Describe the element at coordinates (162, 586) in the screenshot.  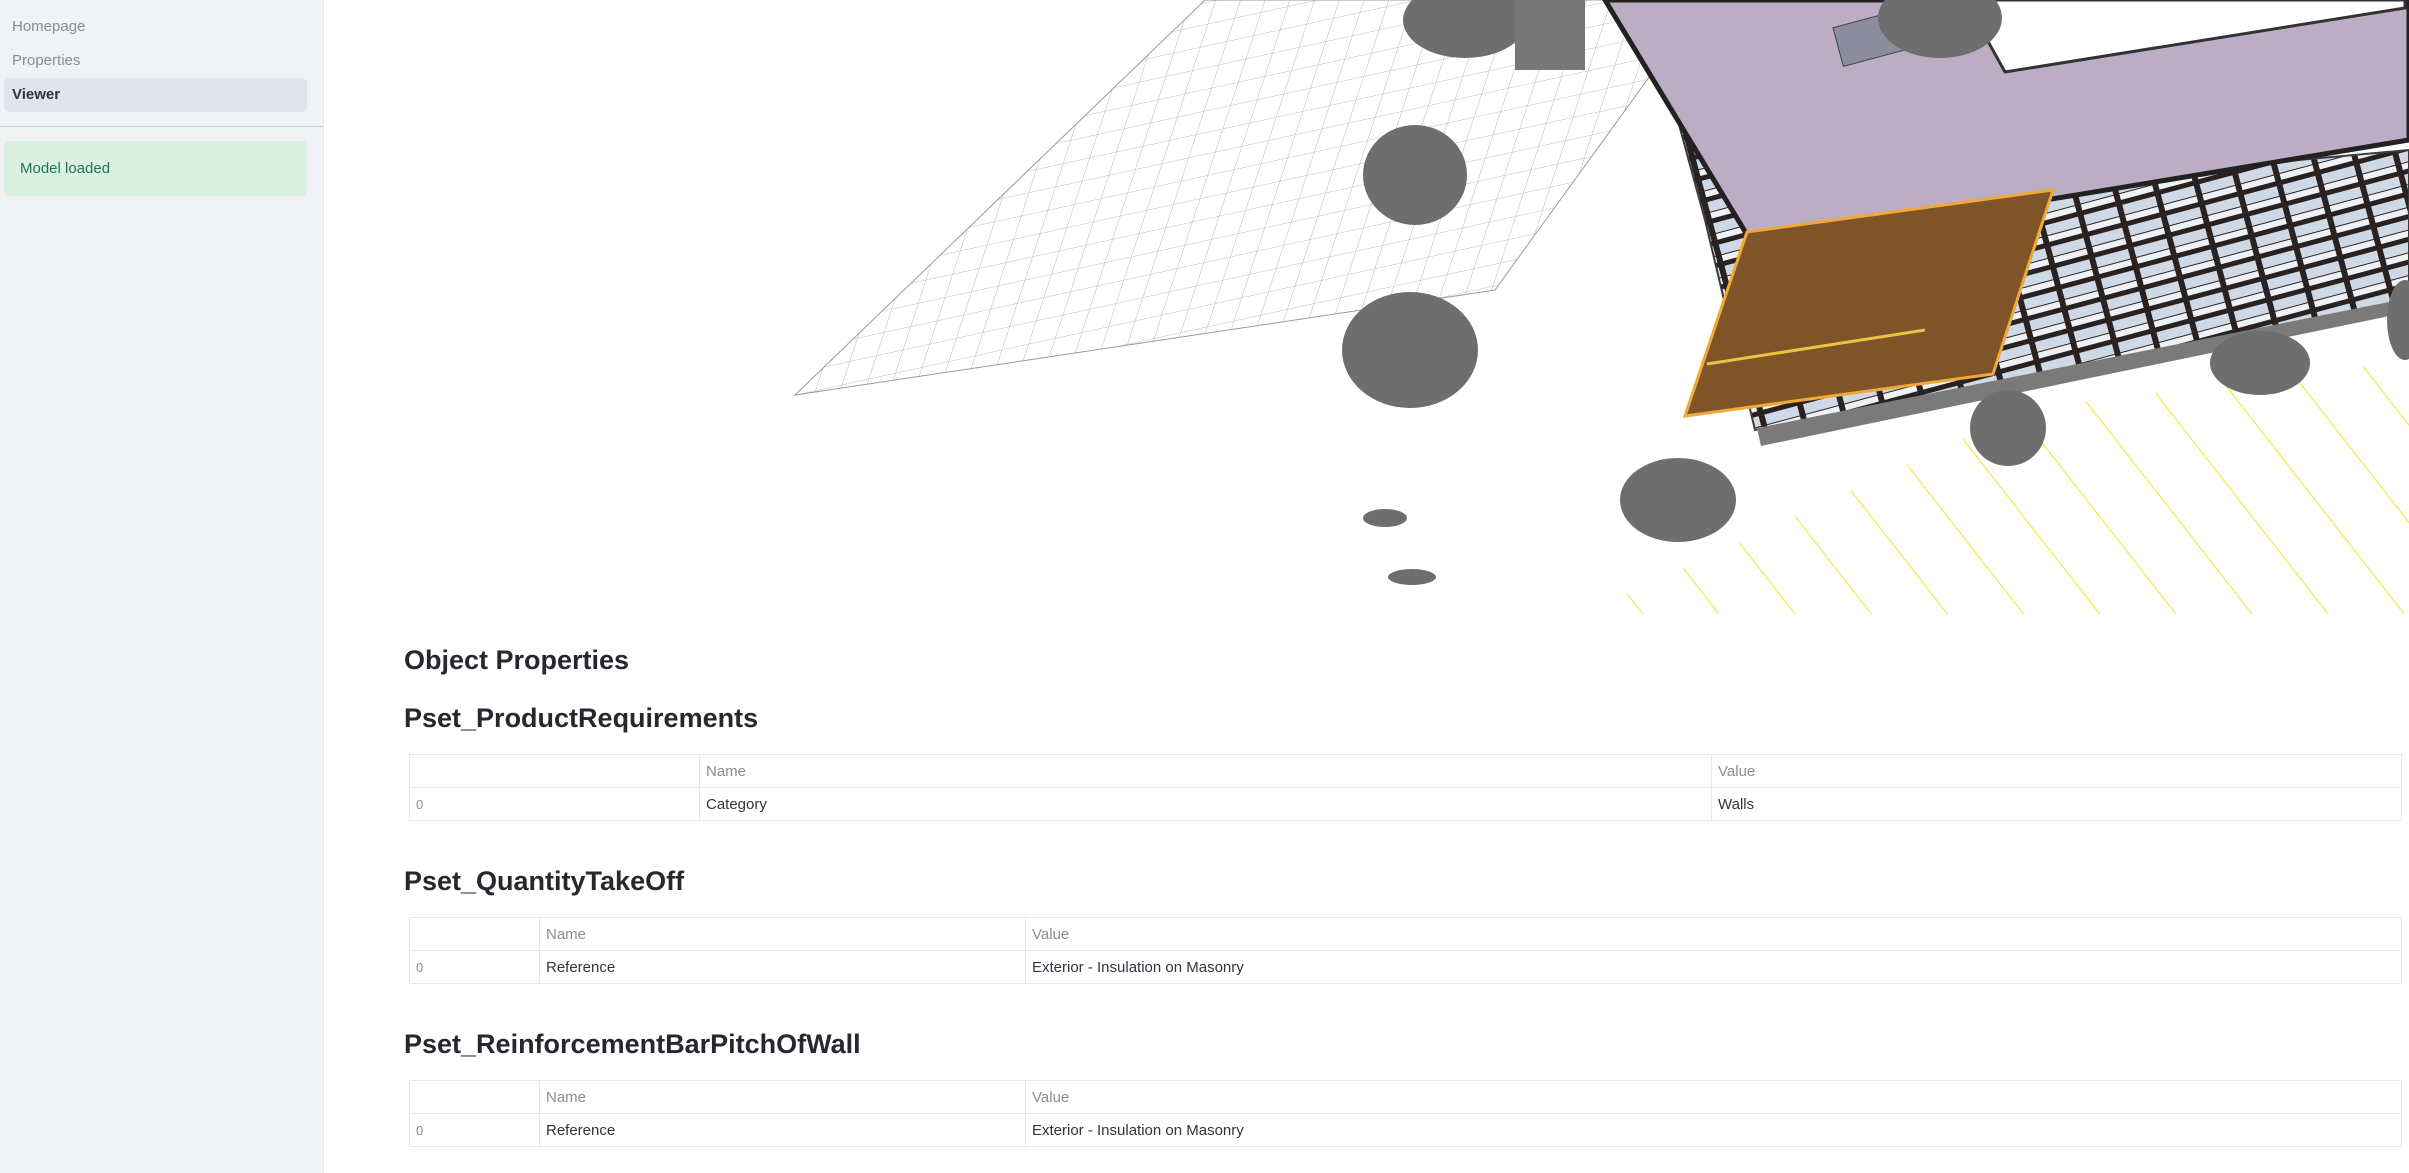
I see `sidebar: Homepage Properties Viewer Model loaded` at that location.